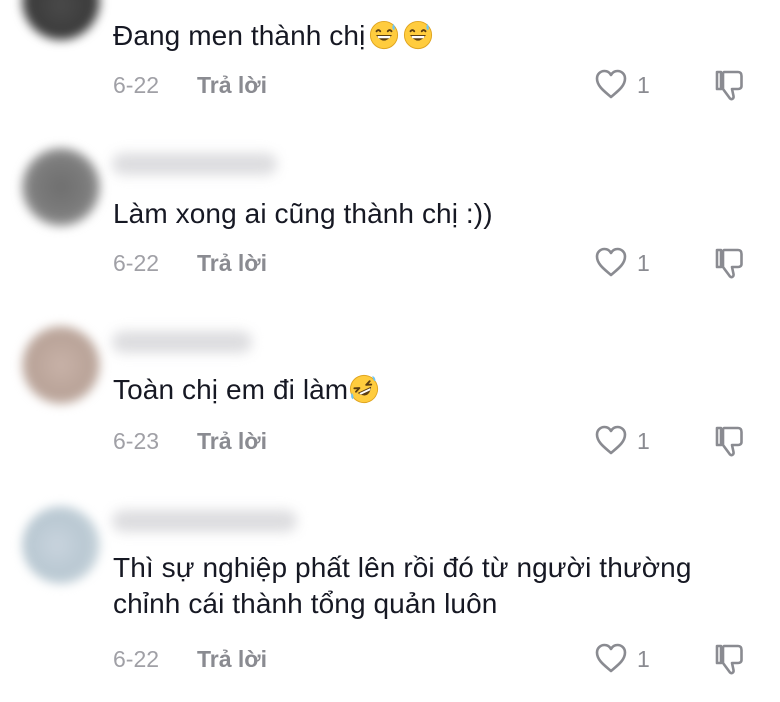  What do you see at coordinates (433, 390) in the screenshot?
I see `comment-text: Toàn chị em đi làm` at bounding box center [433, 390].